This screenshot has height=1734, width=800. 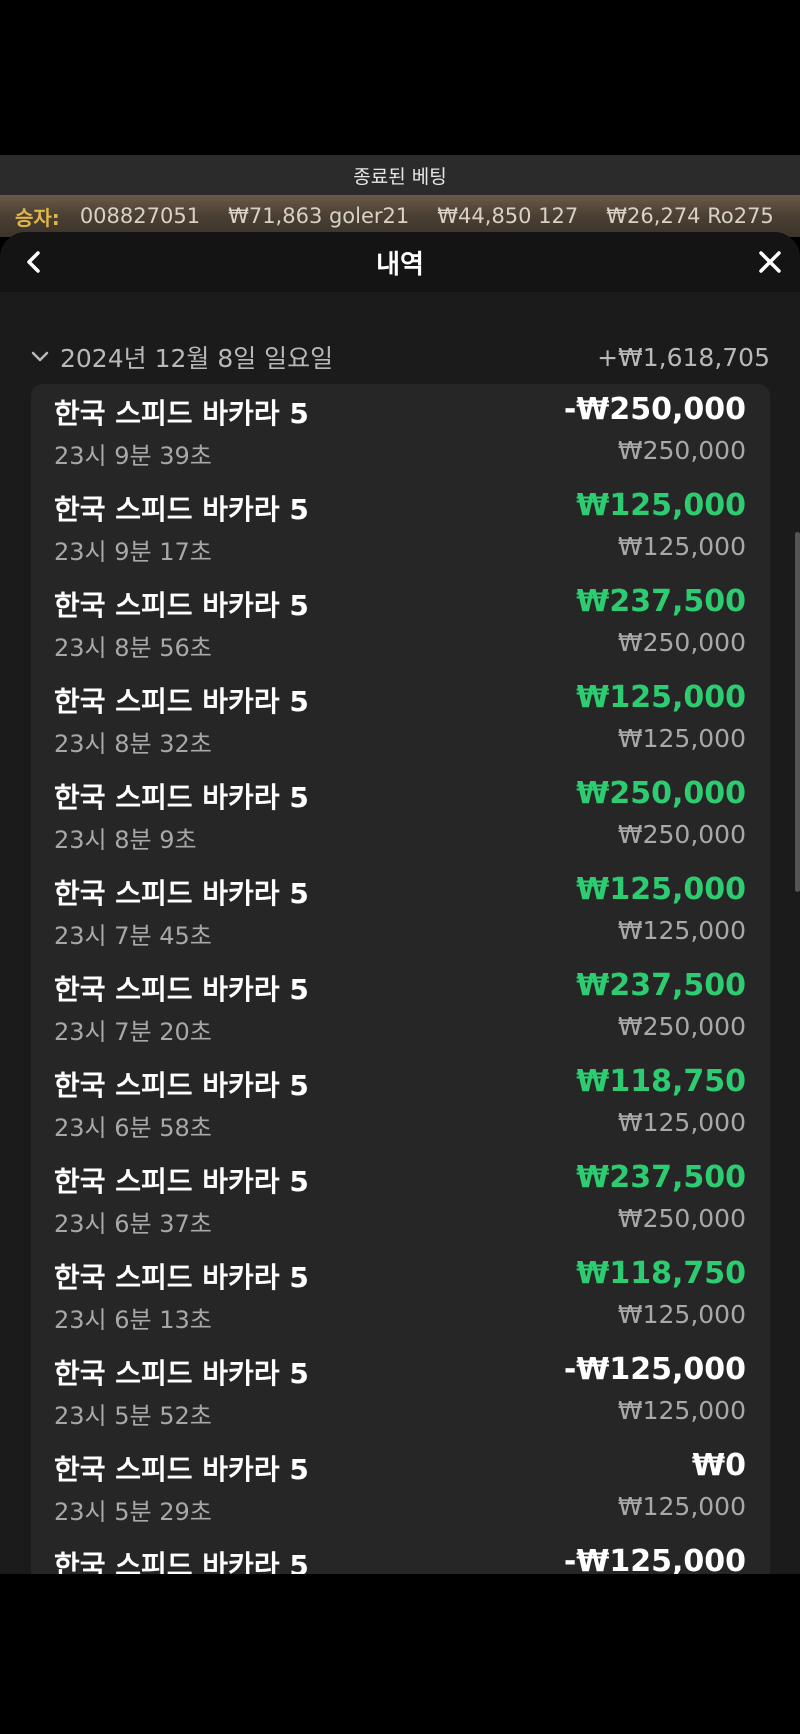 I want to click on page-title-bar: 종료된 베팅, so click(x=400, y=175).